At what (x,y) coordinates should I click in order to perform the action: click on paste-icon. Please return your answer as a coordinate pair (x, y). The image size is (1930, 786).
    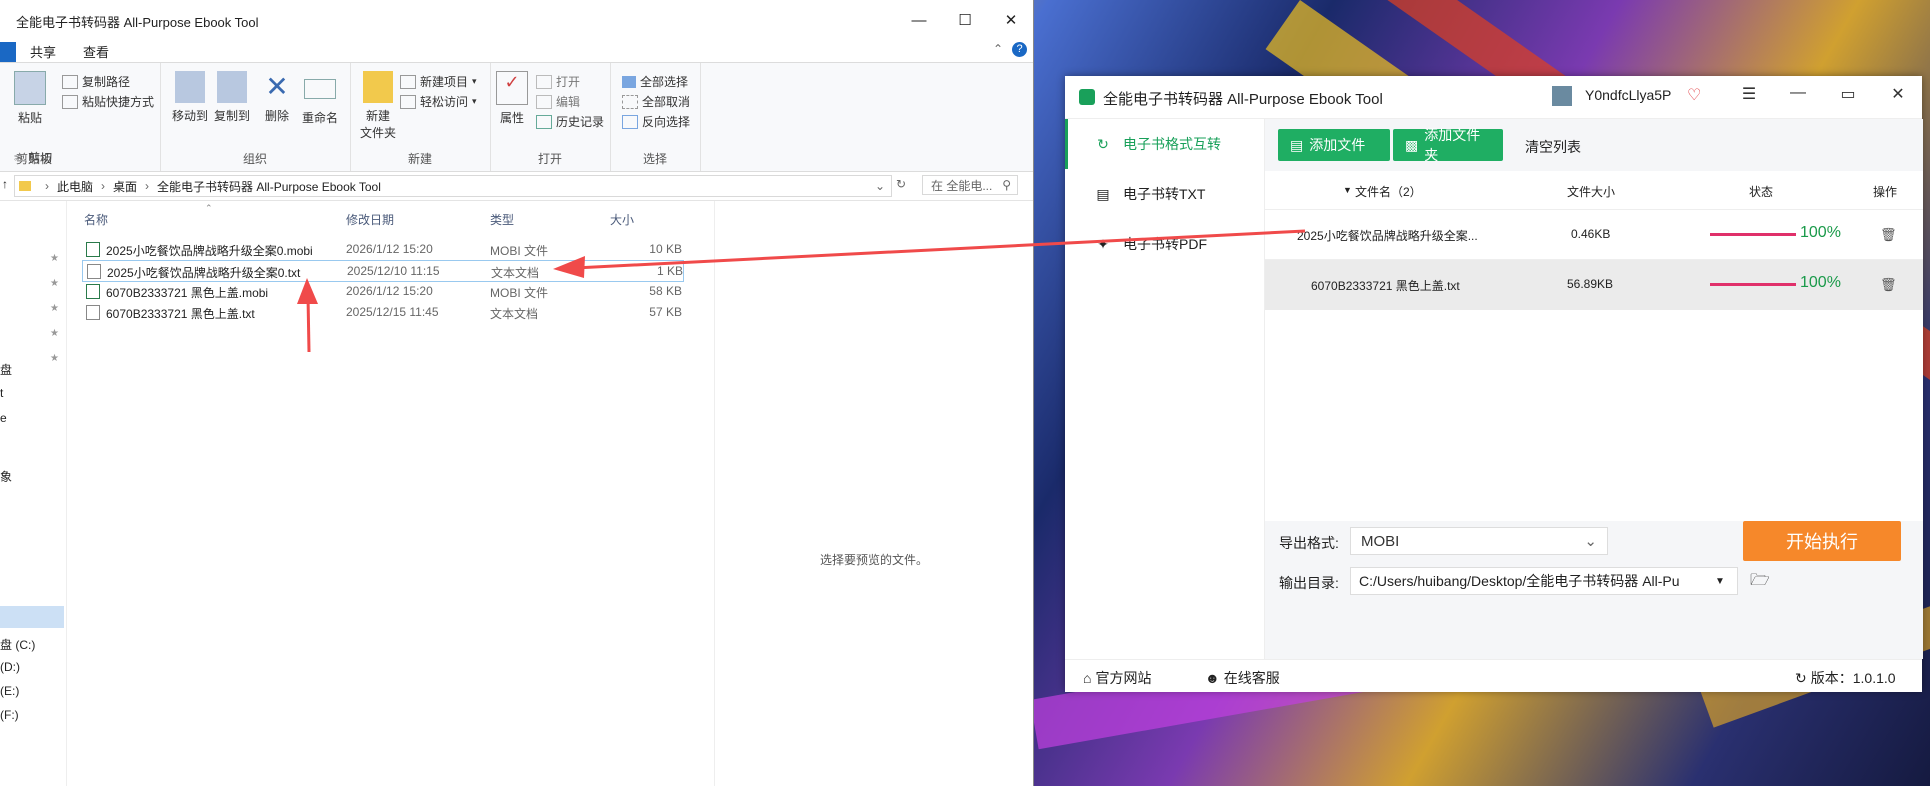
    Looking at the image, I should click on (30, 88).